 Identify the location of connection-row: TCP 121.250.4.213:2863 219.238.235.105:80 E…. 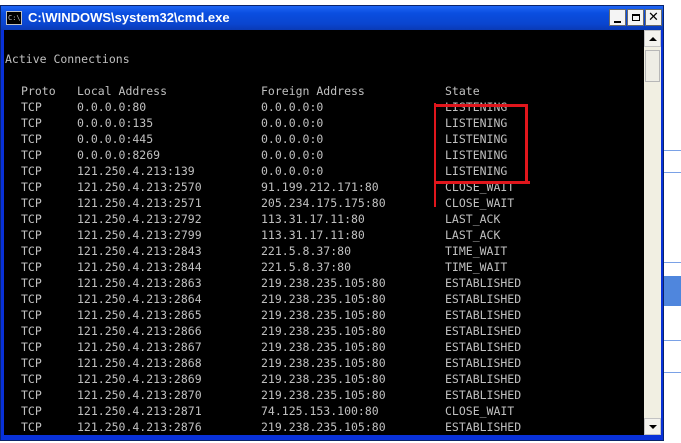
(324, 283).